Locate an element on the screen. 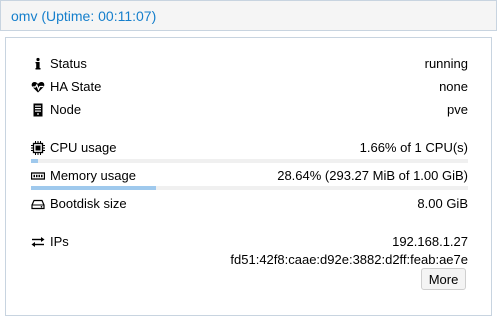  ipv6-row: fd51:42f8:caae:d92e:3882:d2ff:feab:ae7e is located at coordinates (249, 260).